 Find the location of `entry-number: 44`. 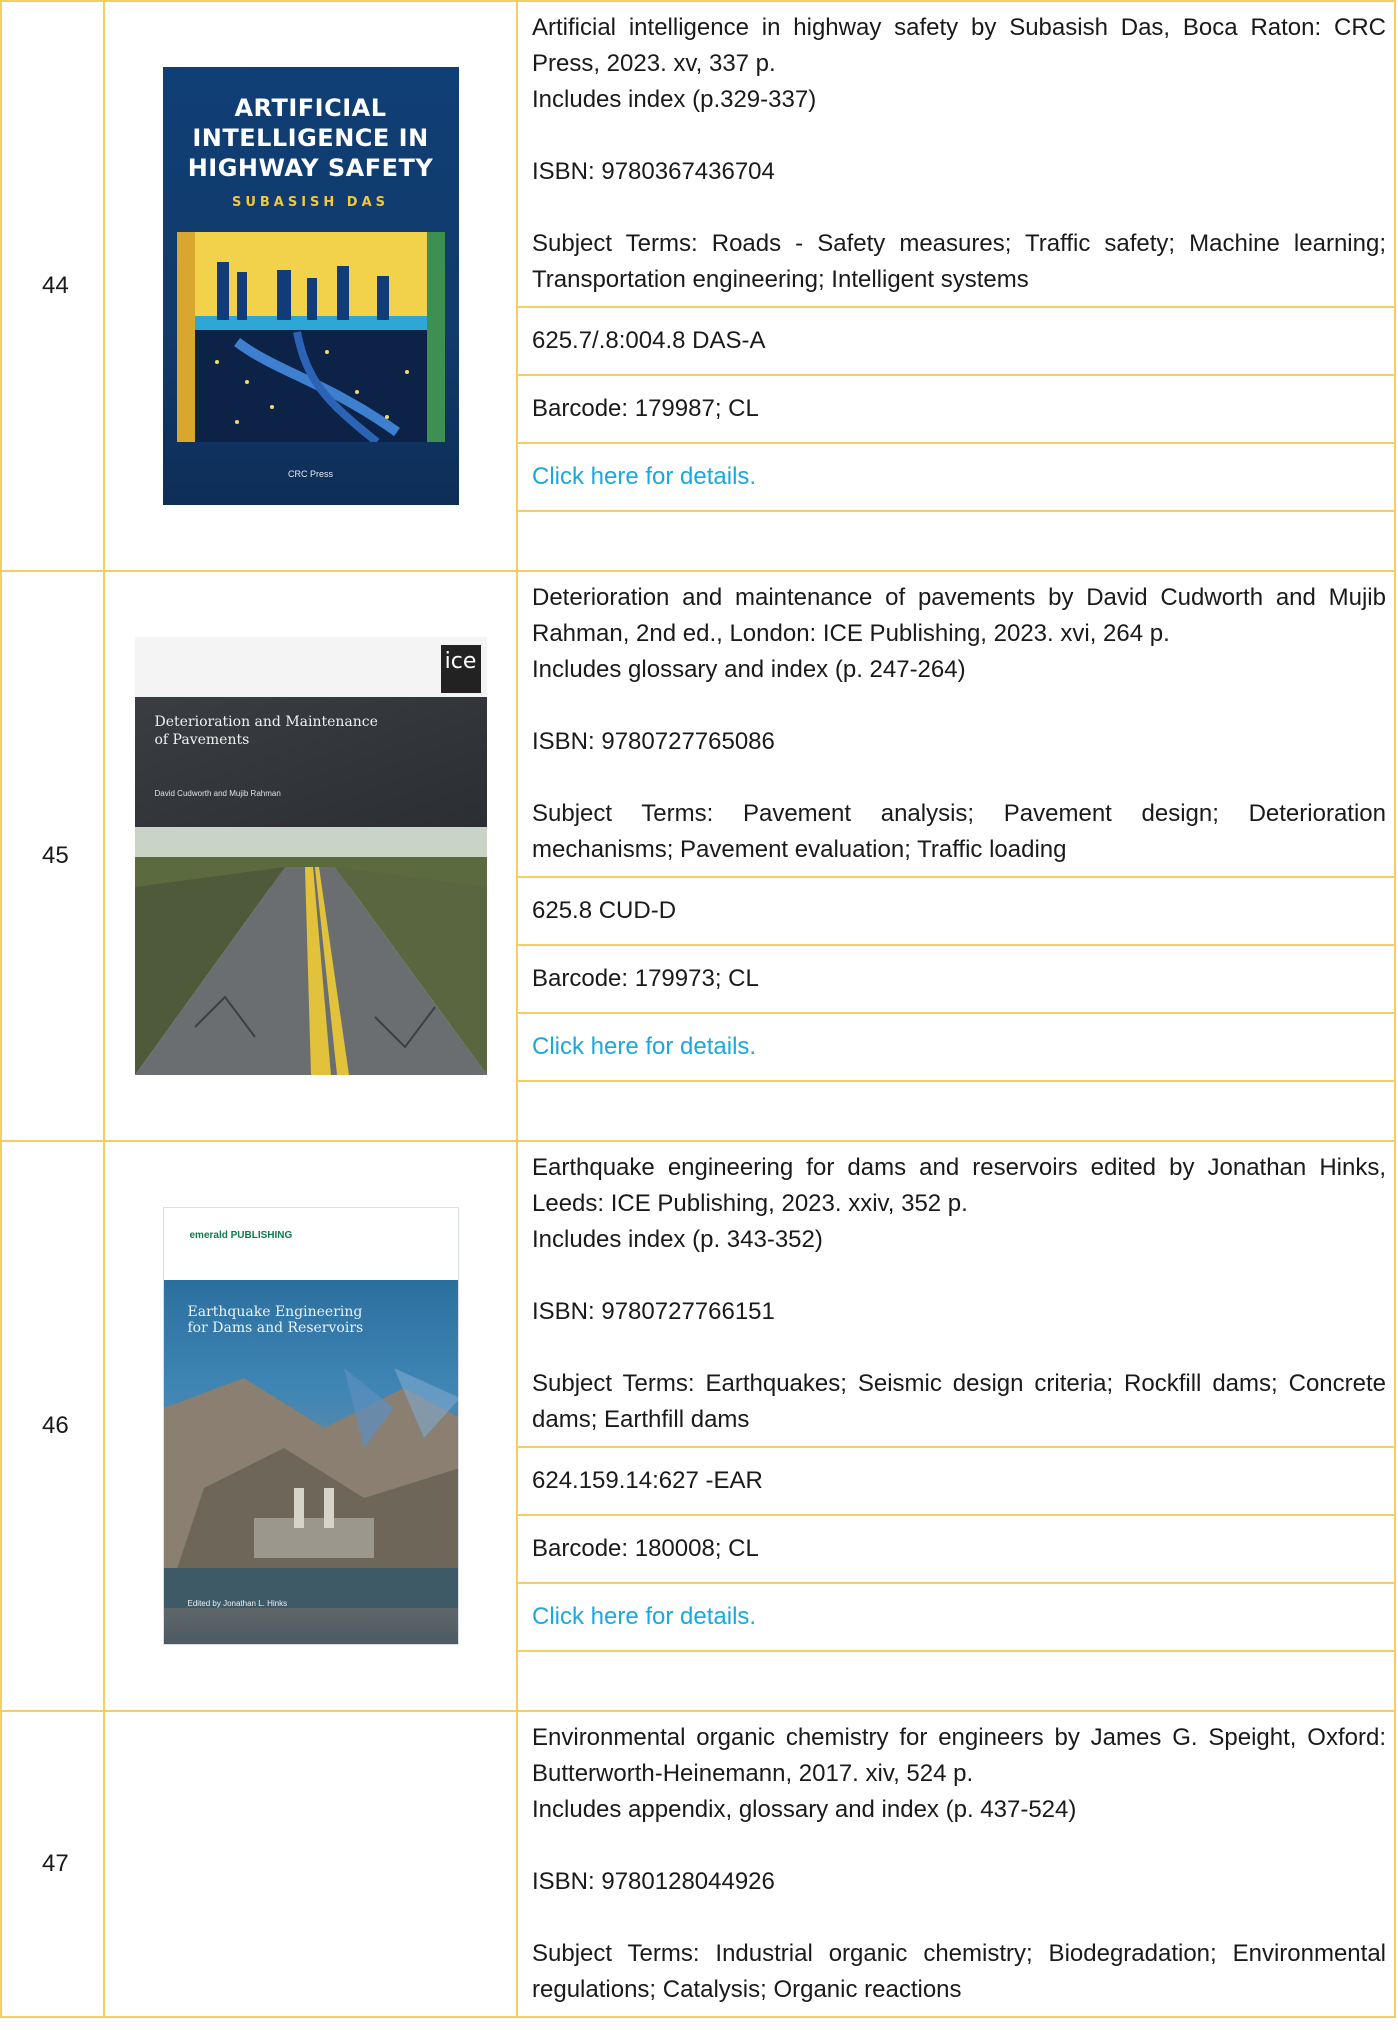

entry-number: 44 is located at coordinates (52, 286).